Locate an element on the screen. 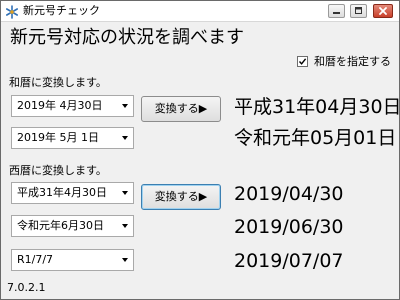 This screenshot has height=300, width=400. to-seireki-input-2: 令和元年6月30日 is located at coordinates (72, 226).